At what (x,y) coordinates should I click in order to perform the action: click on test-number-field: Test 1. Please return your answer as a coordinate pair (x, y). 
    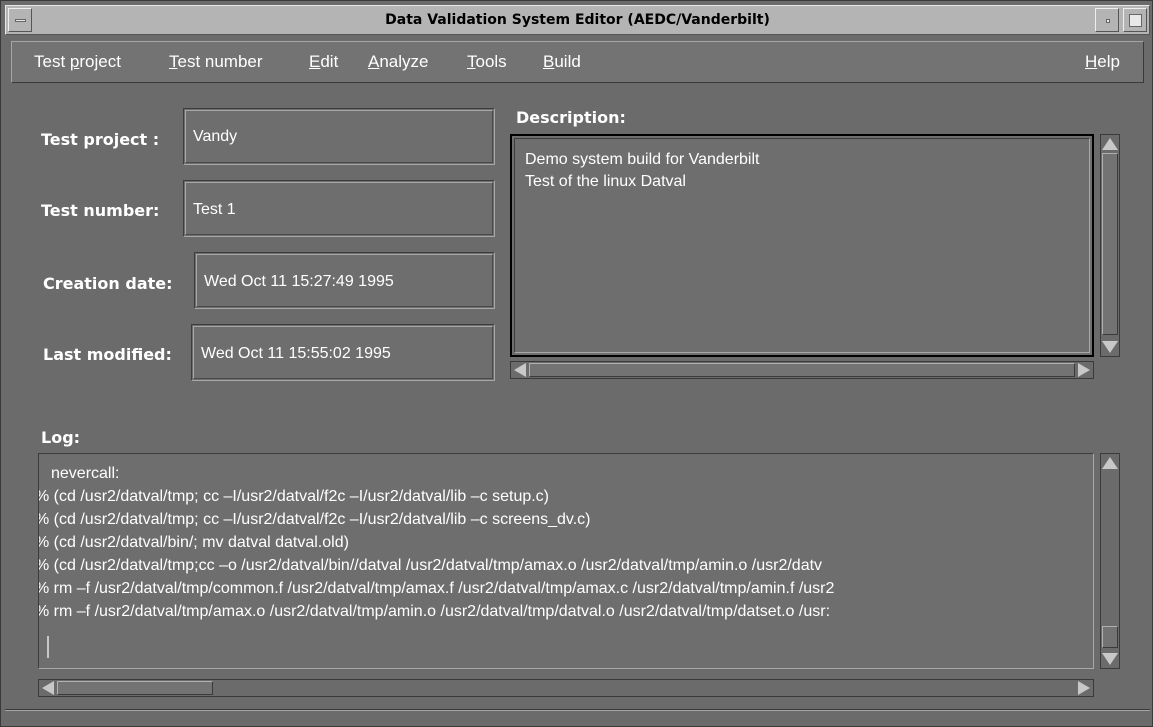
    Looking at the image, I should click on (339, 208).